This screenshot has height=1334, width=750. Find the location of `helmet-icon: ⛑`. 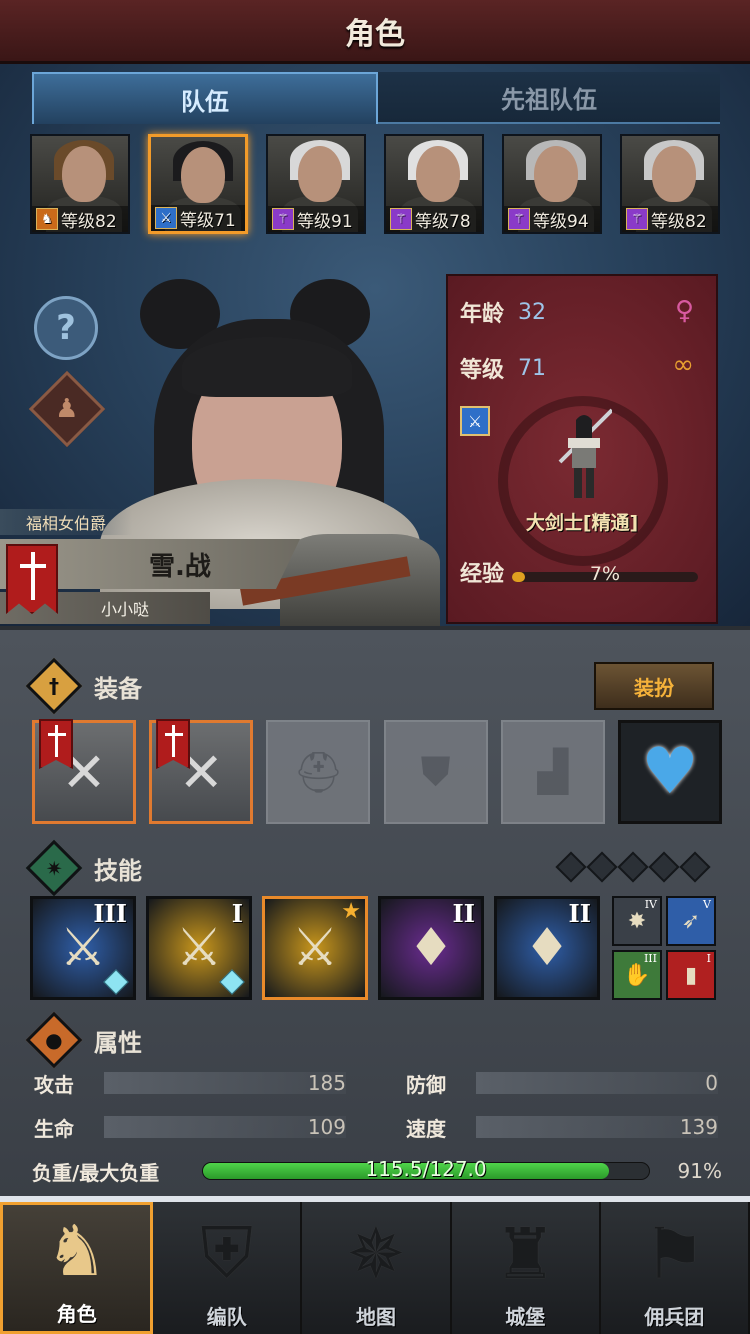

helmet-icon: ⛑ is located at coordinates (318, 772).